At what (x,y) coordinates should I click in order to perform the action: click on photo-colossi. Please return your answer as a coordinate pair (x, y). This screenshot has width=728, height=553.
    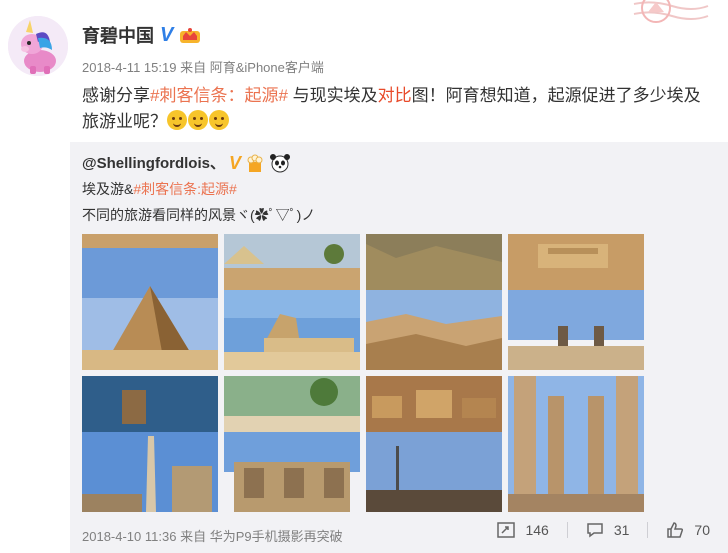
    Looking at the image, I should click on (576, 302).